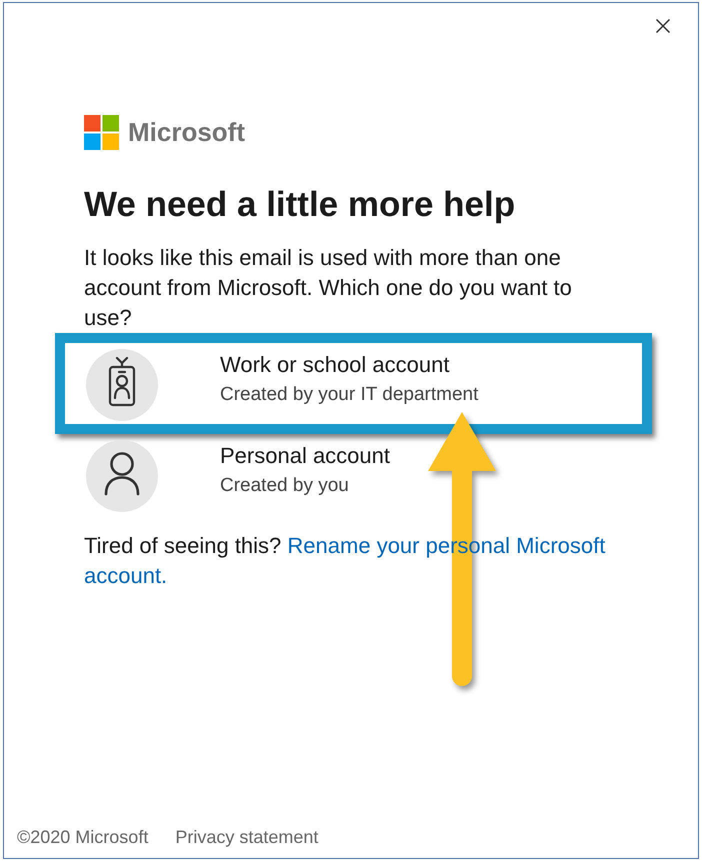 The image size is (702, 862). I want to click on page-heading: We need a little more help, so click(300, 205).